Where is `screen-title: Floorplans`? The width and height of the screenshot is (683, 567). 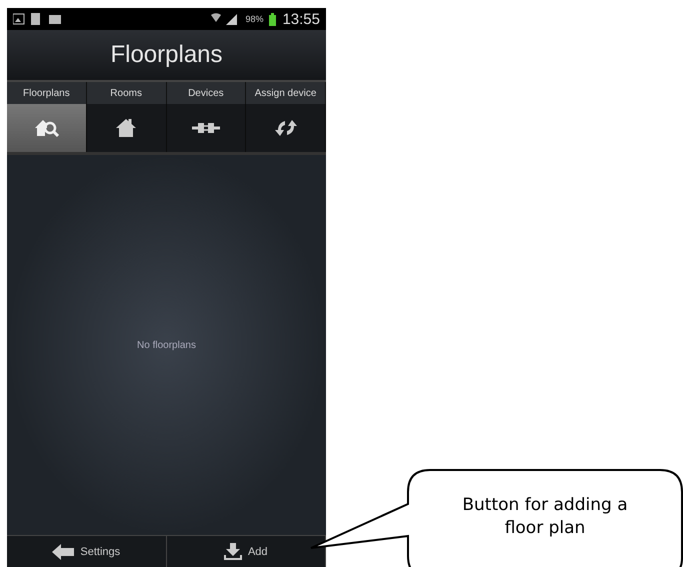 screen-title: Floorplans is located at coordinates (166, 55).